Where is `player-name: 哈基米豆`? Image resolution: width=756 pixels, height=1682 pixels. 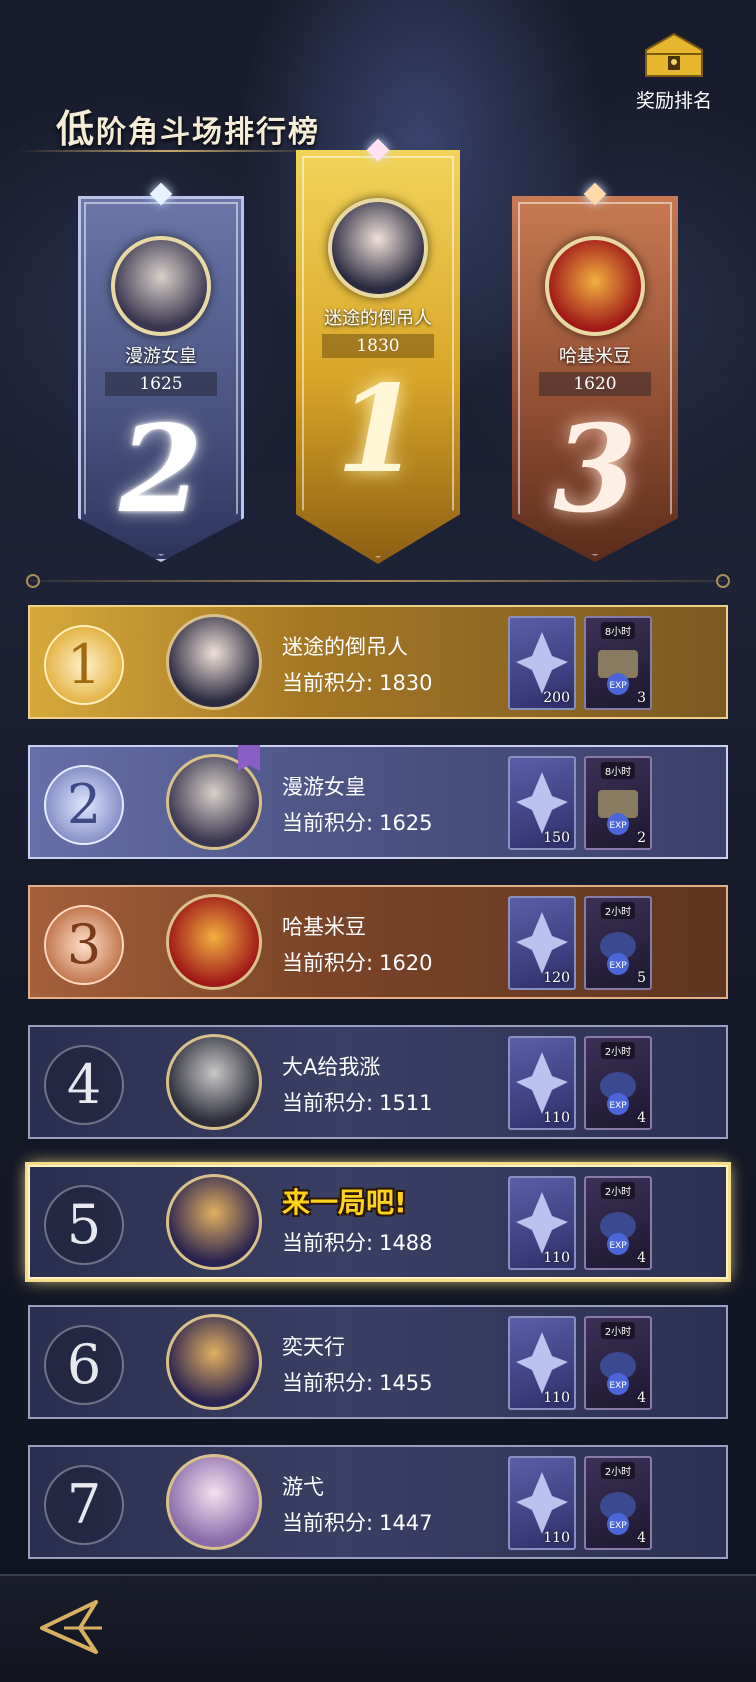
player-name: 哈基米豆 is located at coordinates (324, 927).